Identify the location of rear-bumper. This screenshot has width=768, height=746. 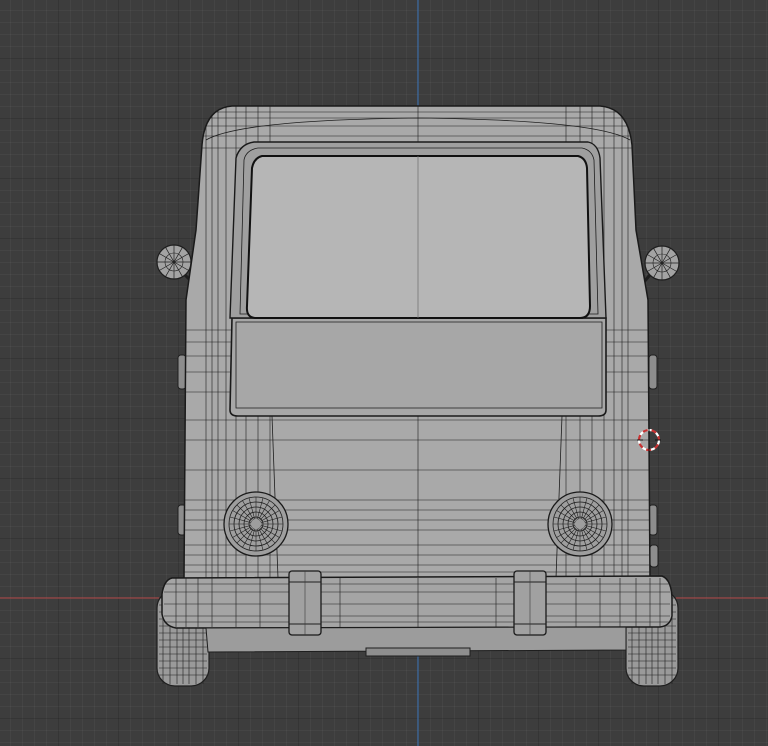
(417, 616).